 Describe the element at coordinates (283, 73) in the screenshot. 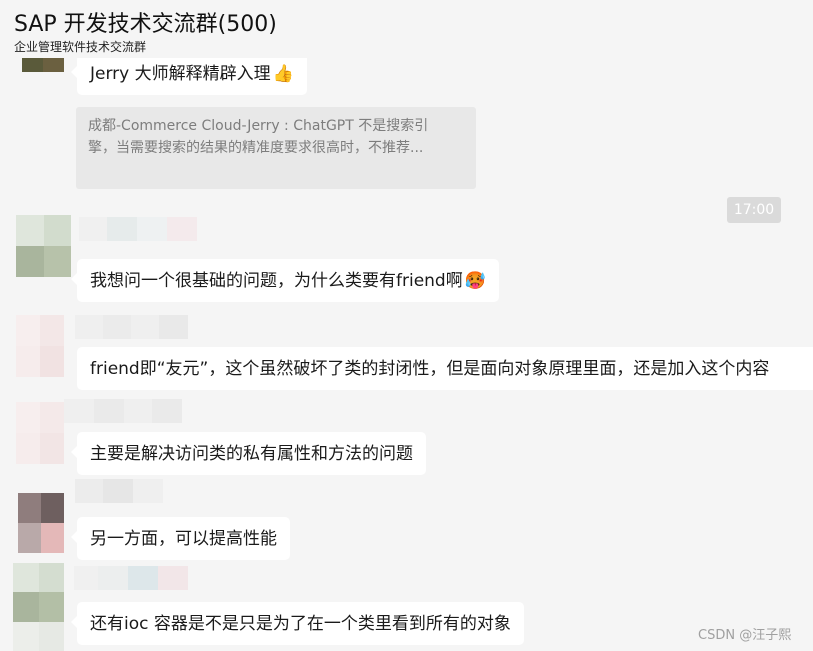

I see `thumbs-up-icon: 👍` at that location.